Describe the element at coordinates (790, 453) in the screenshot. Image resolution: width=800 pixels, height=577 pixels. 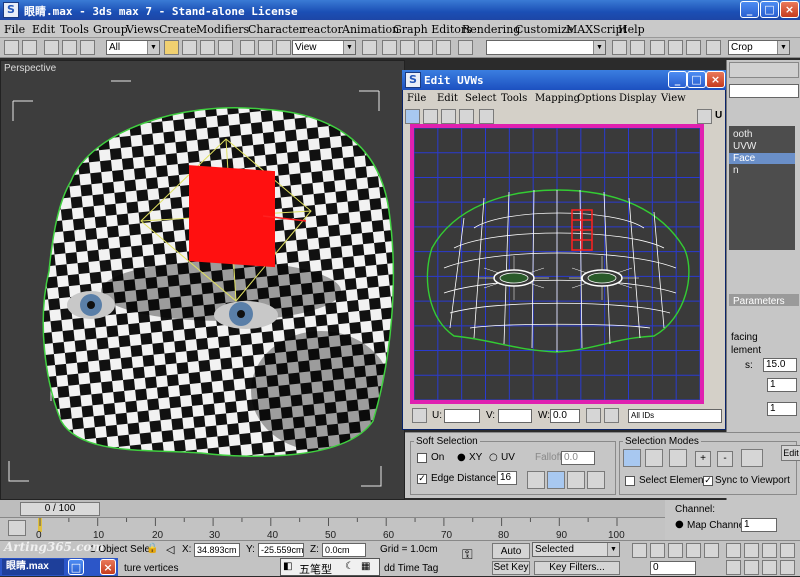
I see `edit-button: Edit` at that location.